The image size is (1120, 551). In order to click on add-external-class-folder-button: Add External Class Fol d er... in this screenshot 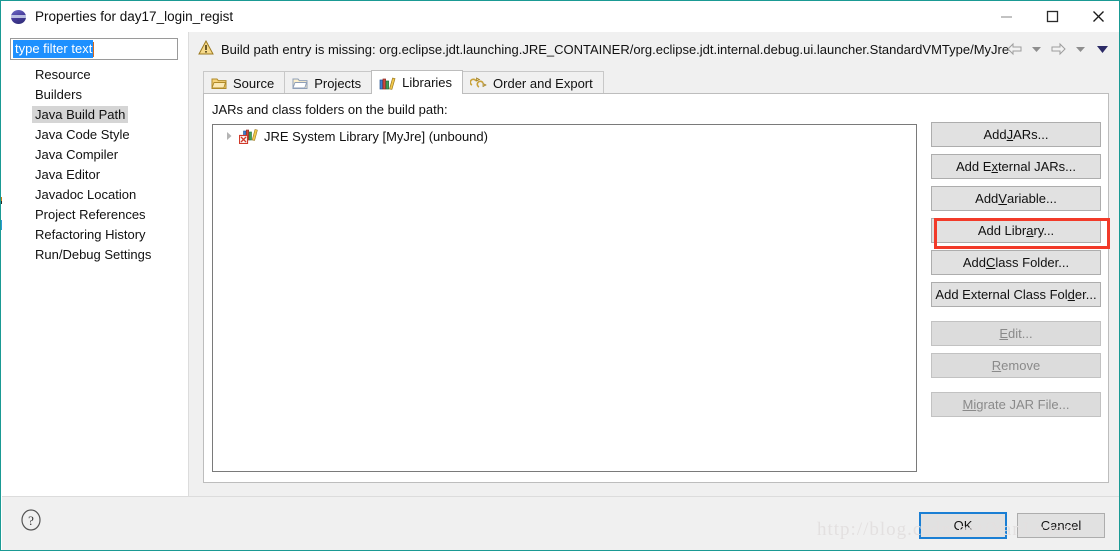, I will do `click(1016, 294)`.